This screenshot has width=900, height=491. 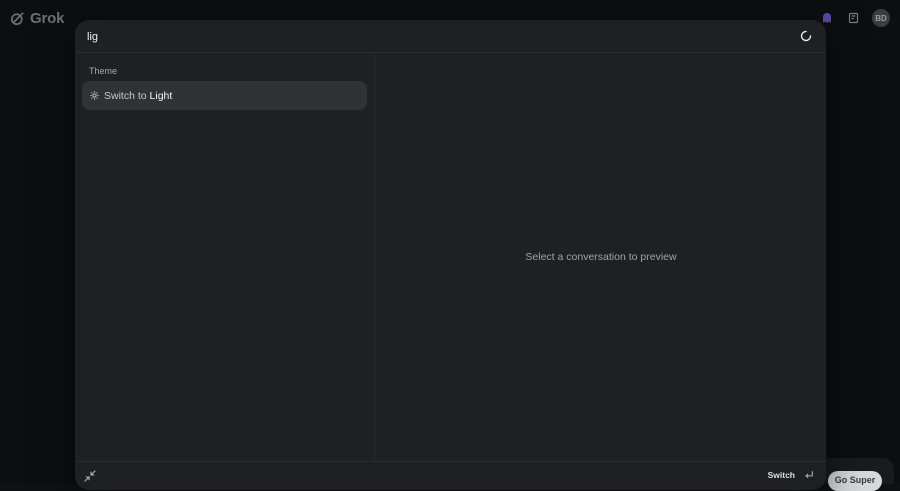 What do you see at coordinates (161, 96) in the screenshot?
I see `result-label-match: Light` at bounding box center [161, 96].